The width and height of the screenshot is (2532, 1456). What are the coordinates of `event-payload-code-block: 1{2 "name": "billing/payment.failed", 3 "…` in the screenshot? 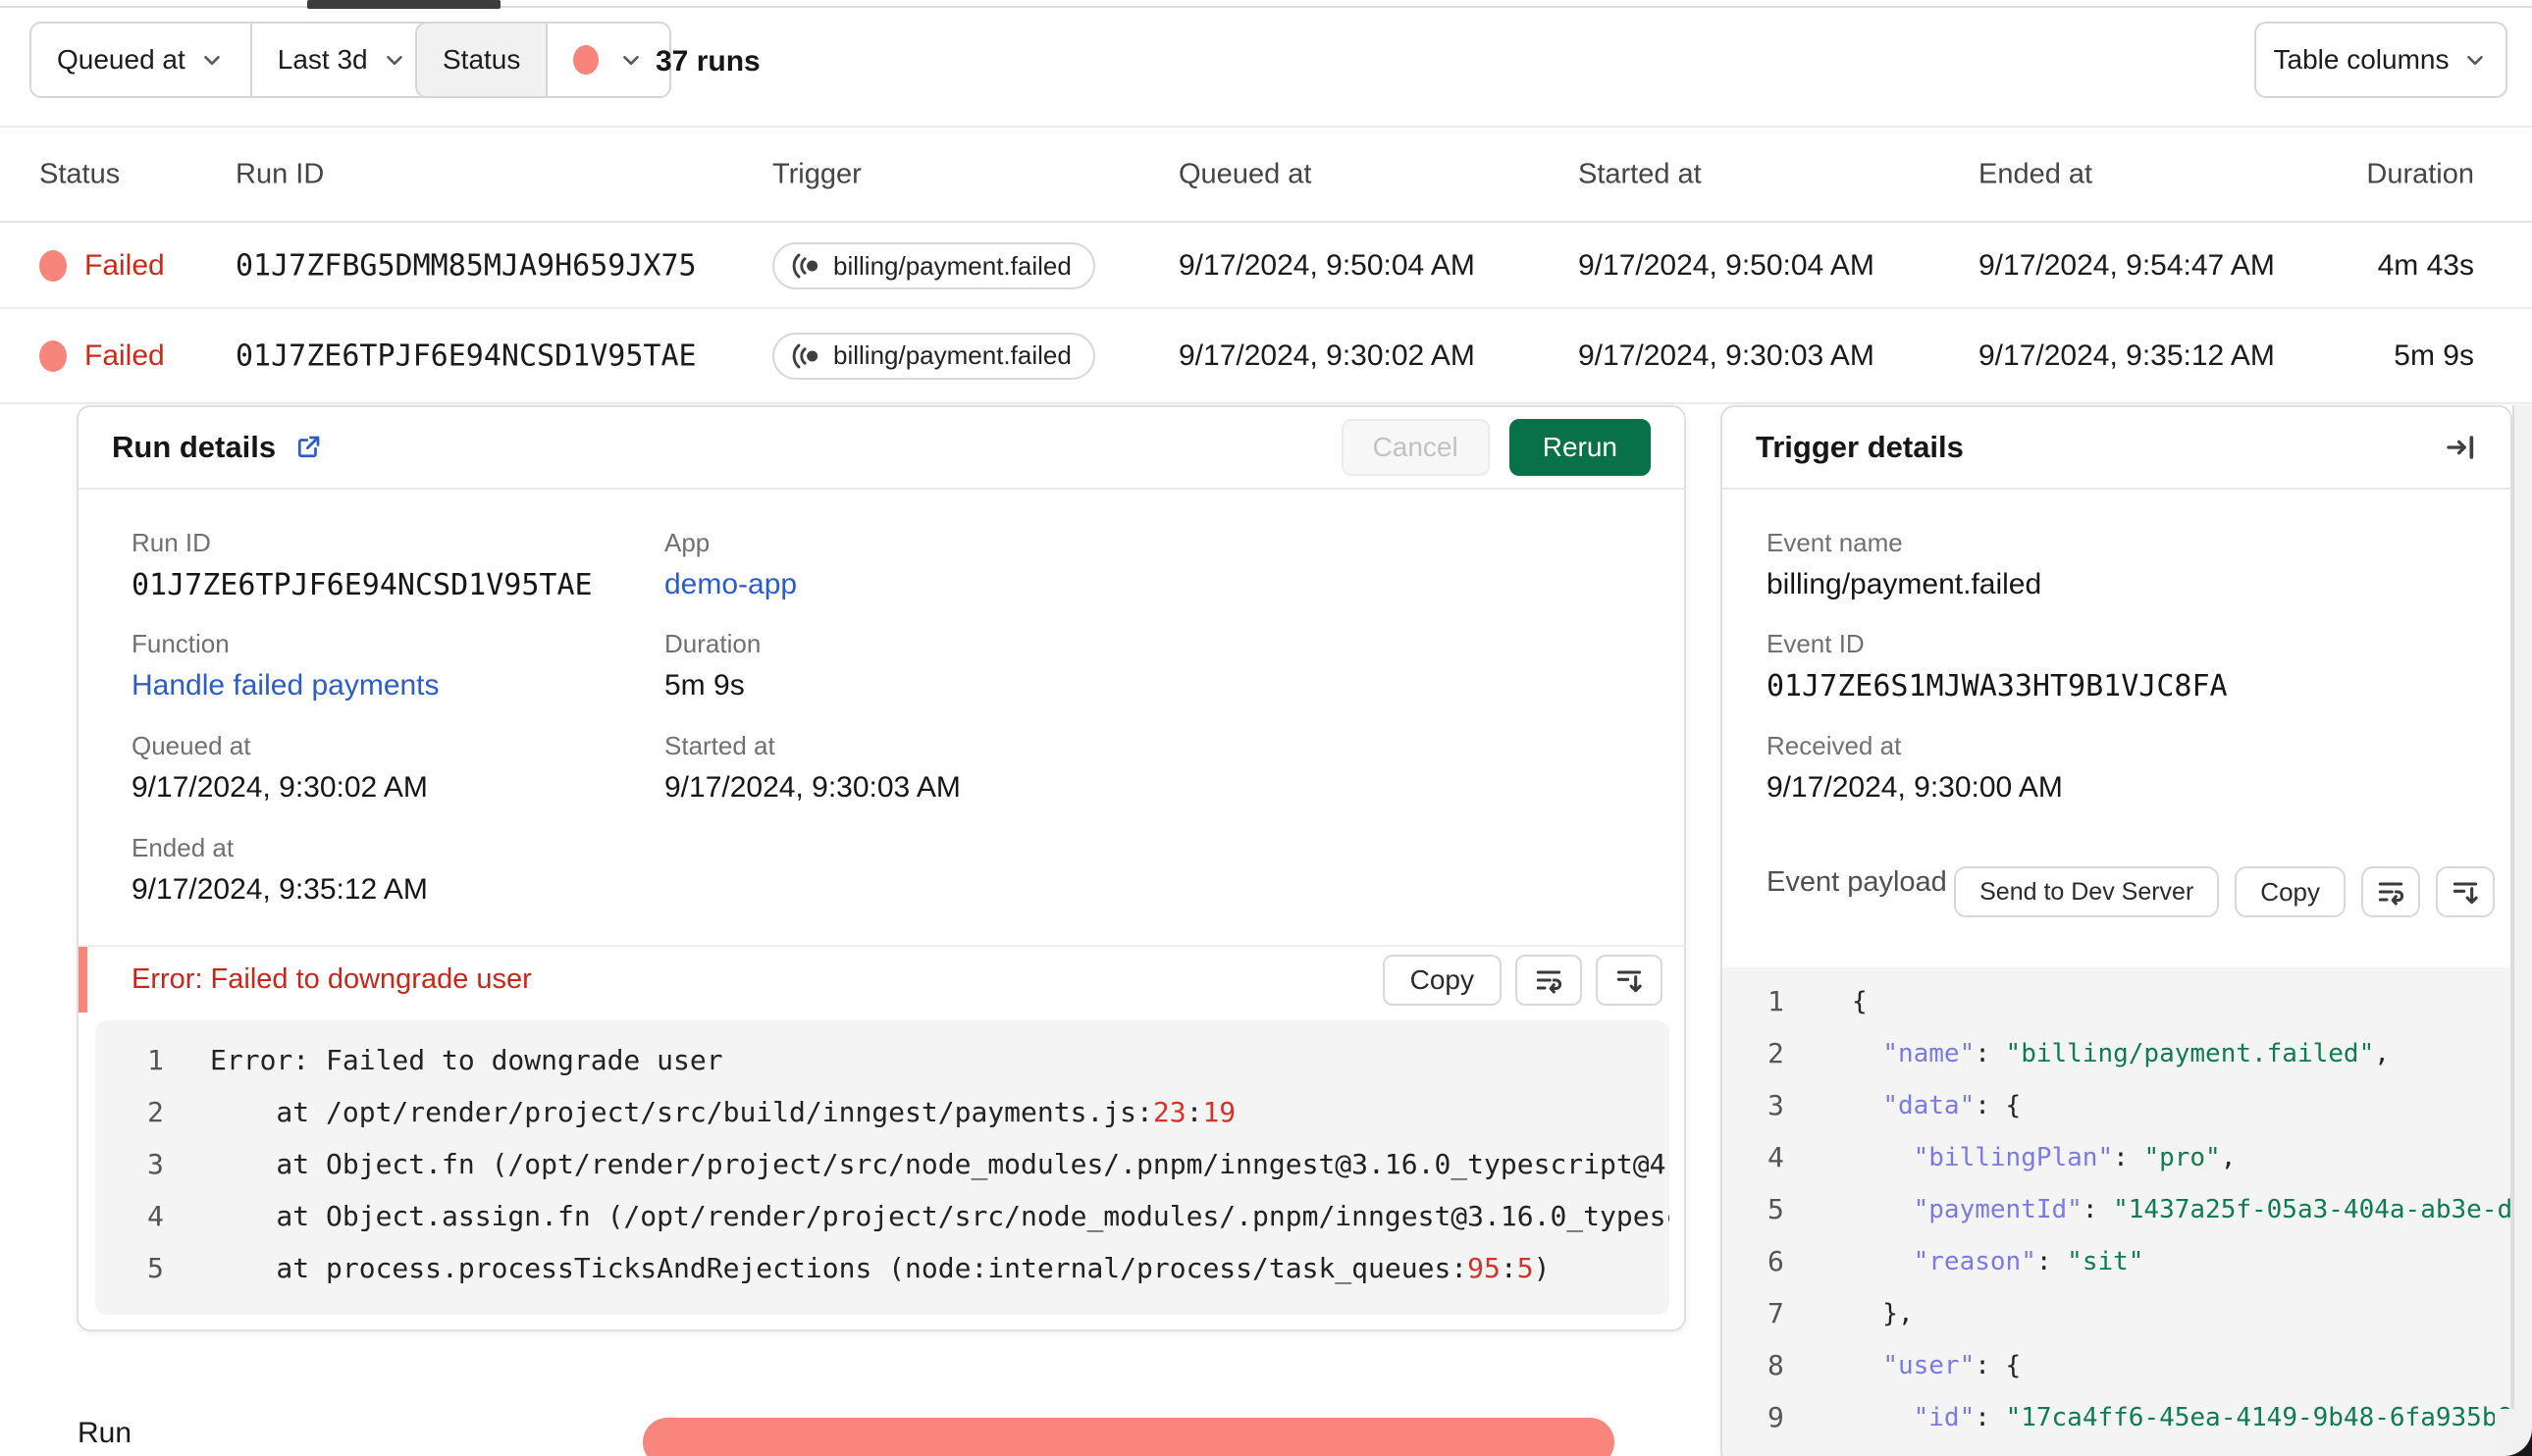 It's located at (2116, 1211).